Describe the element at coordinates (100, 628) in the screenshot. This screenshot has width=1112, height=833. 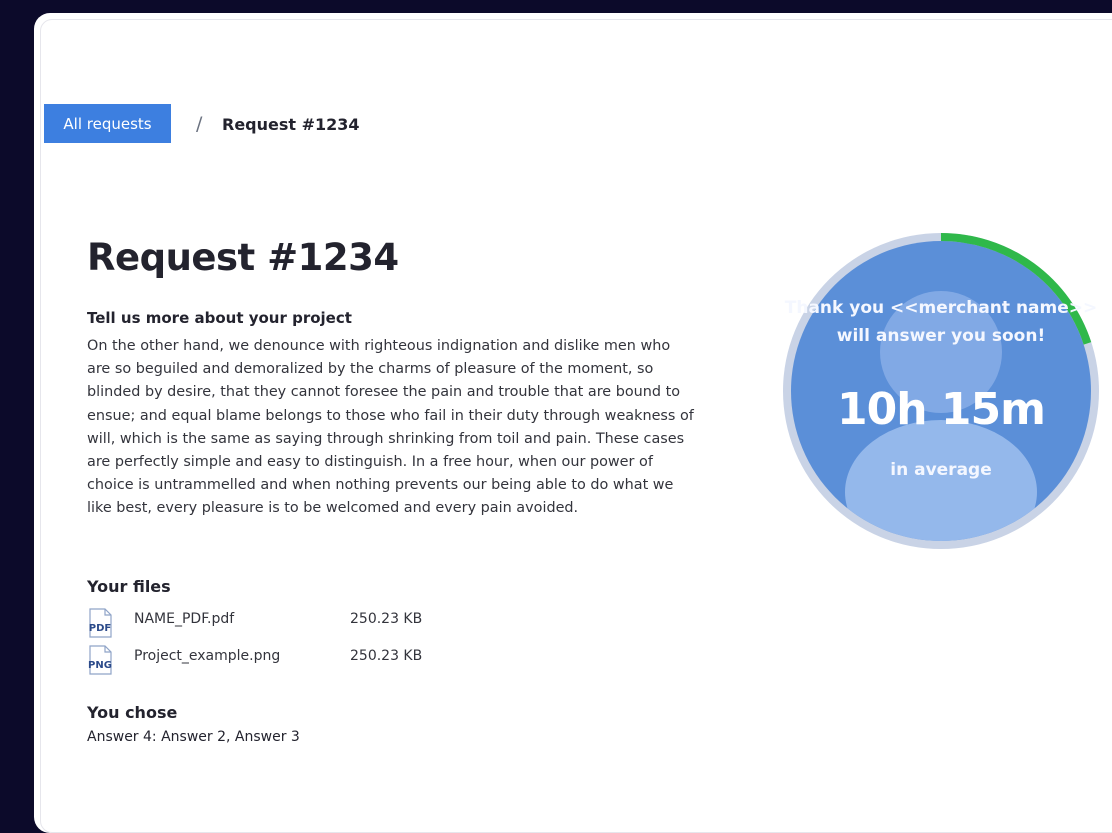
I see `pdf-type-label: PDF` at that location.